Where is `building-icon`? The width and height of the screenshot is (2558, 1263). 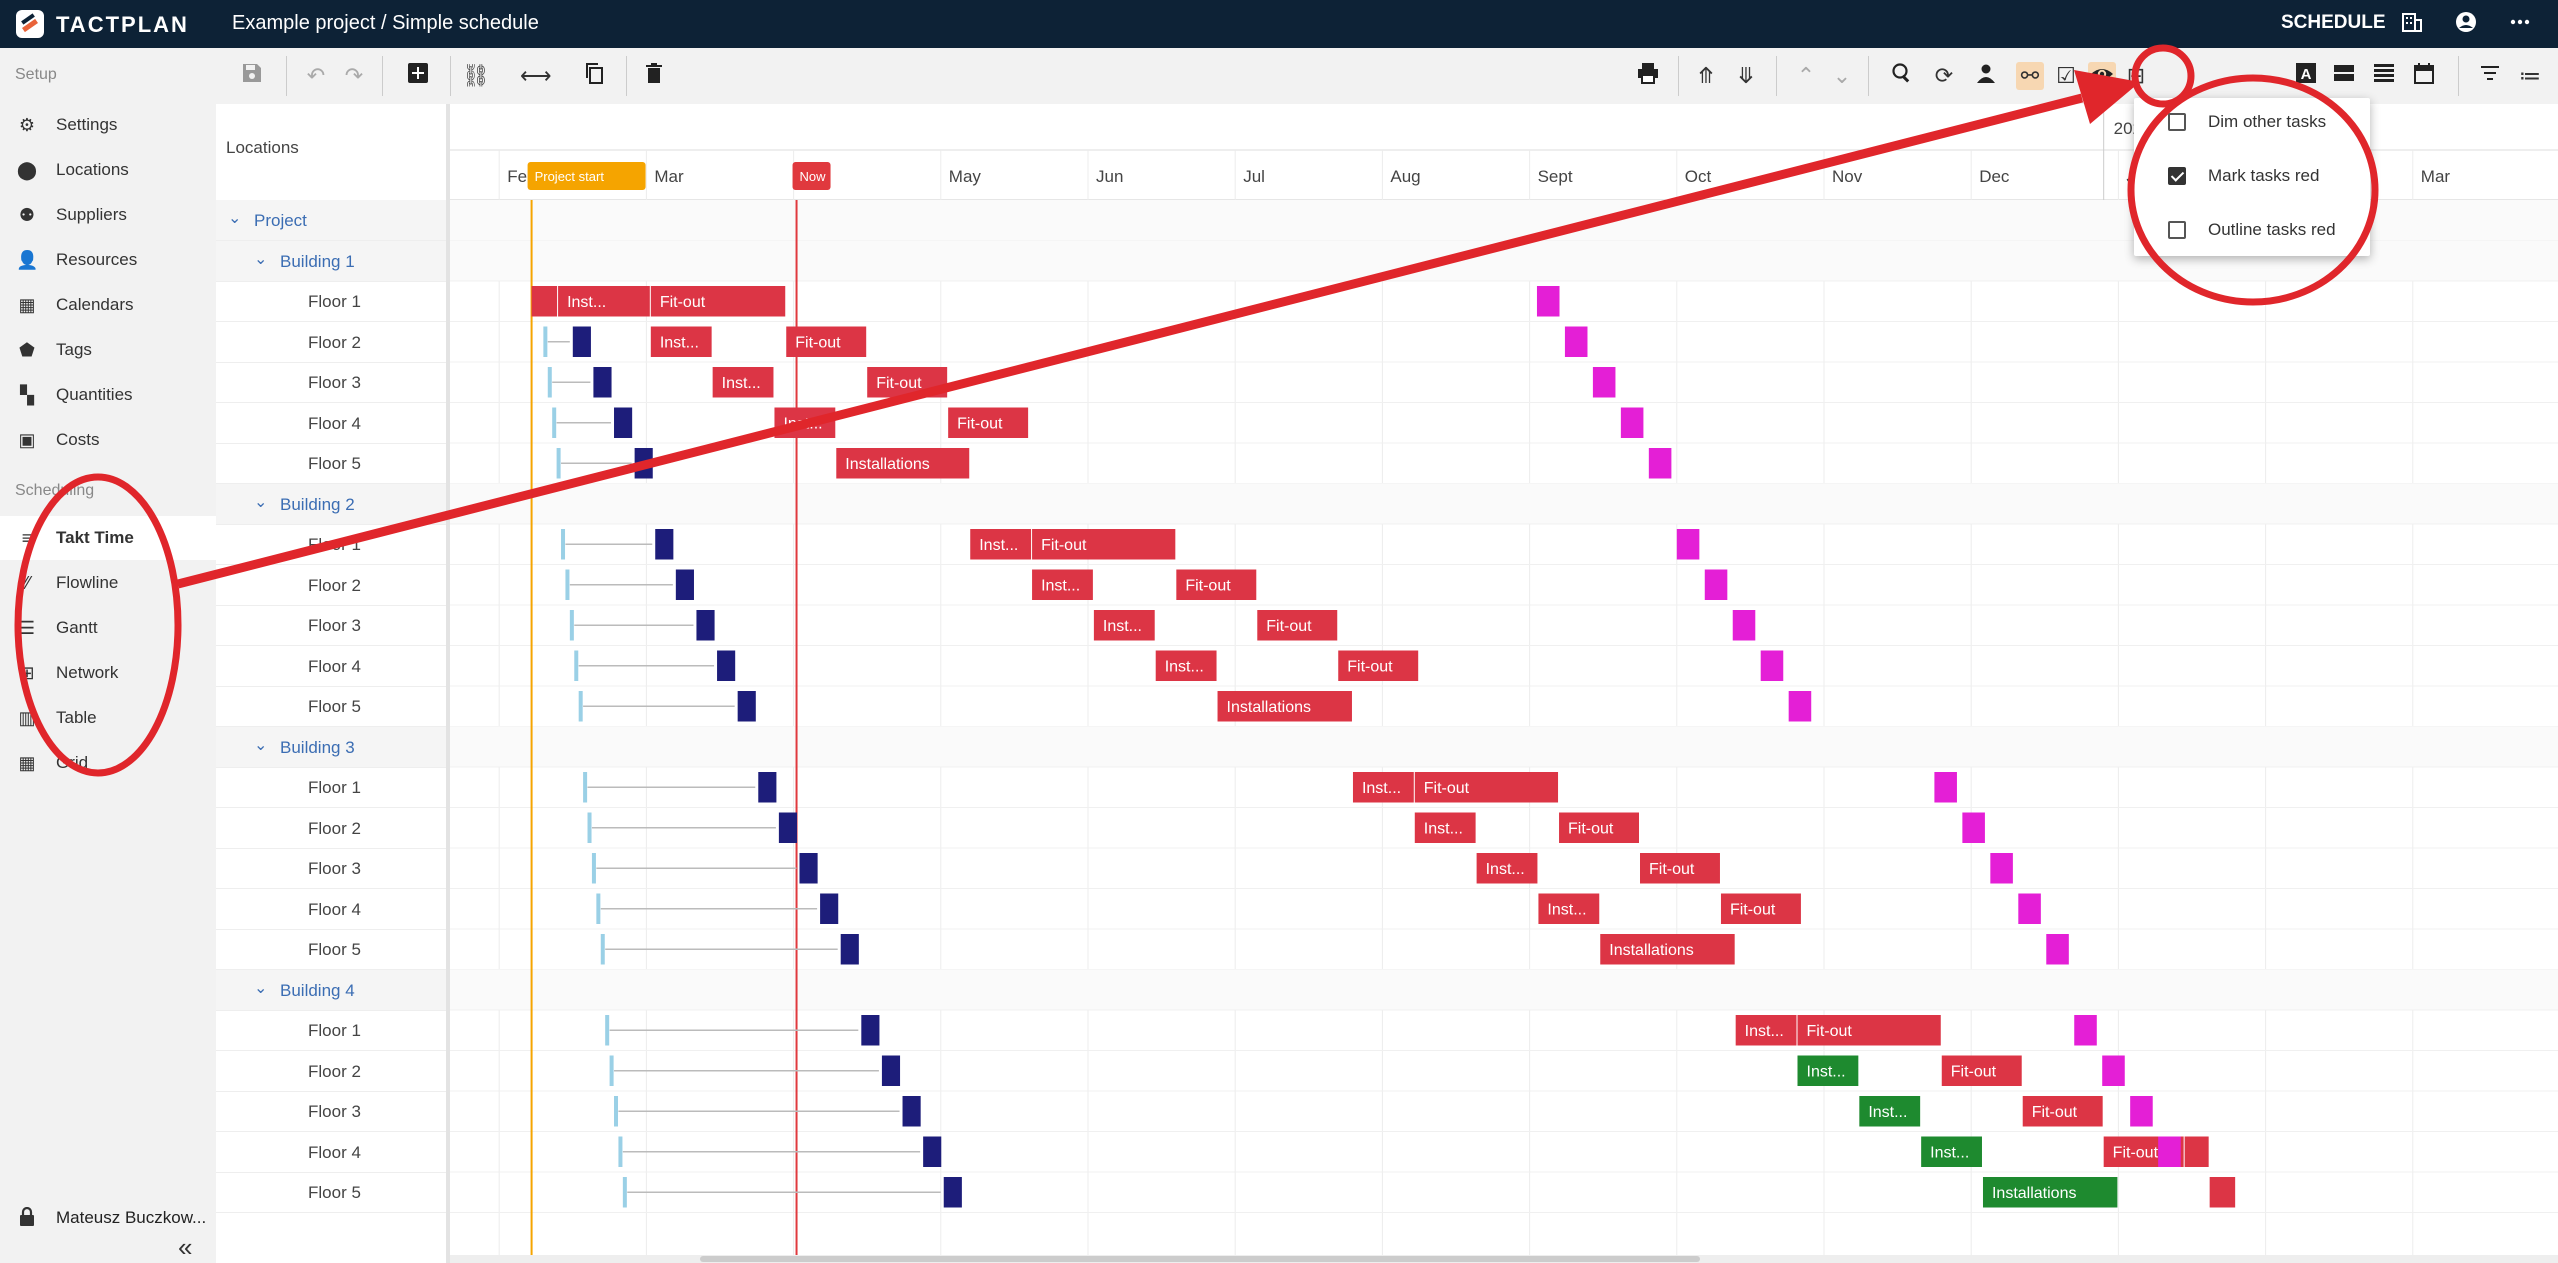
building-icon is located at coordinates (2412, 24).